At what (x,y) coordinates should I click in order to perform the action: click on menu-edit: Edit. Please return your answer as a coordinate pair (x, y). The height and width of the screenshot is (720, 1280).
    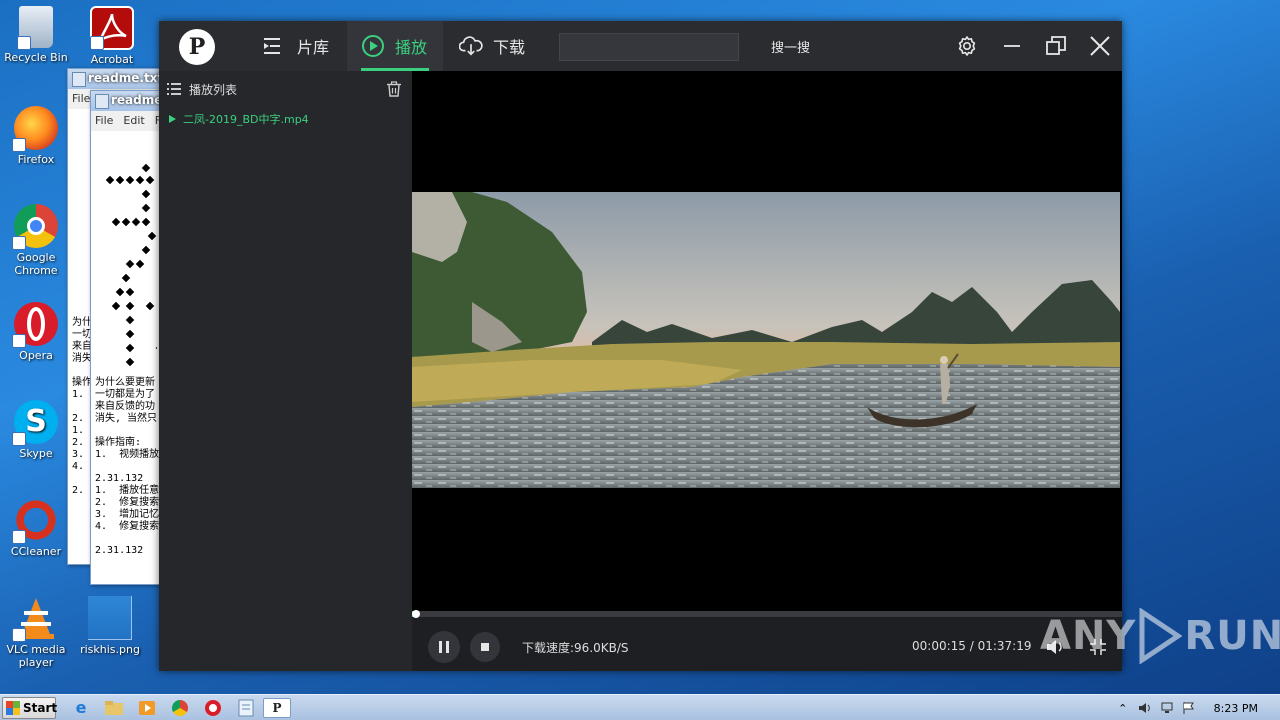
    Looking at the image, I should click on (133, 120).